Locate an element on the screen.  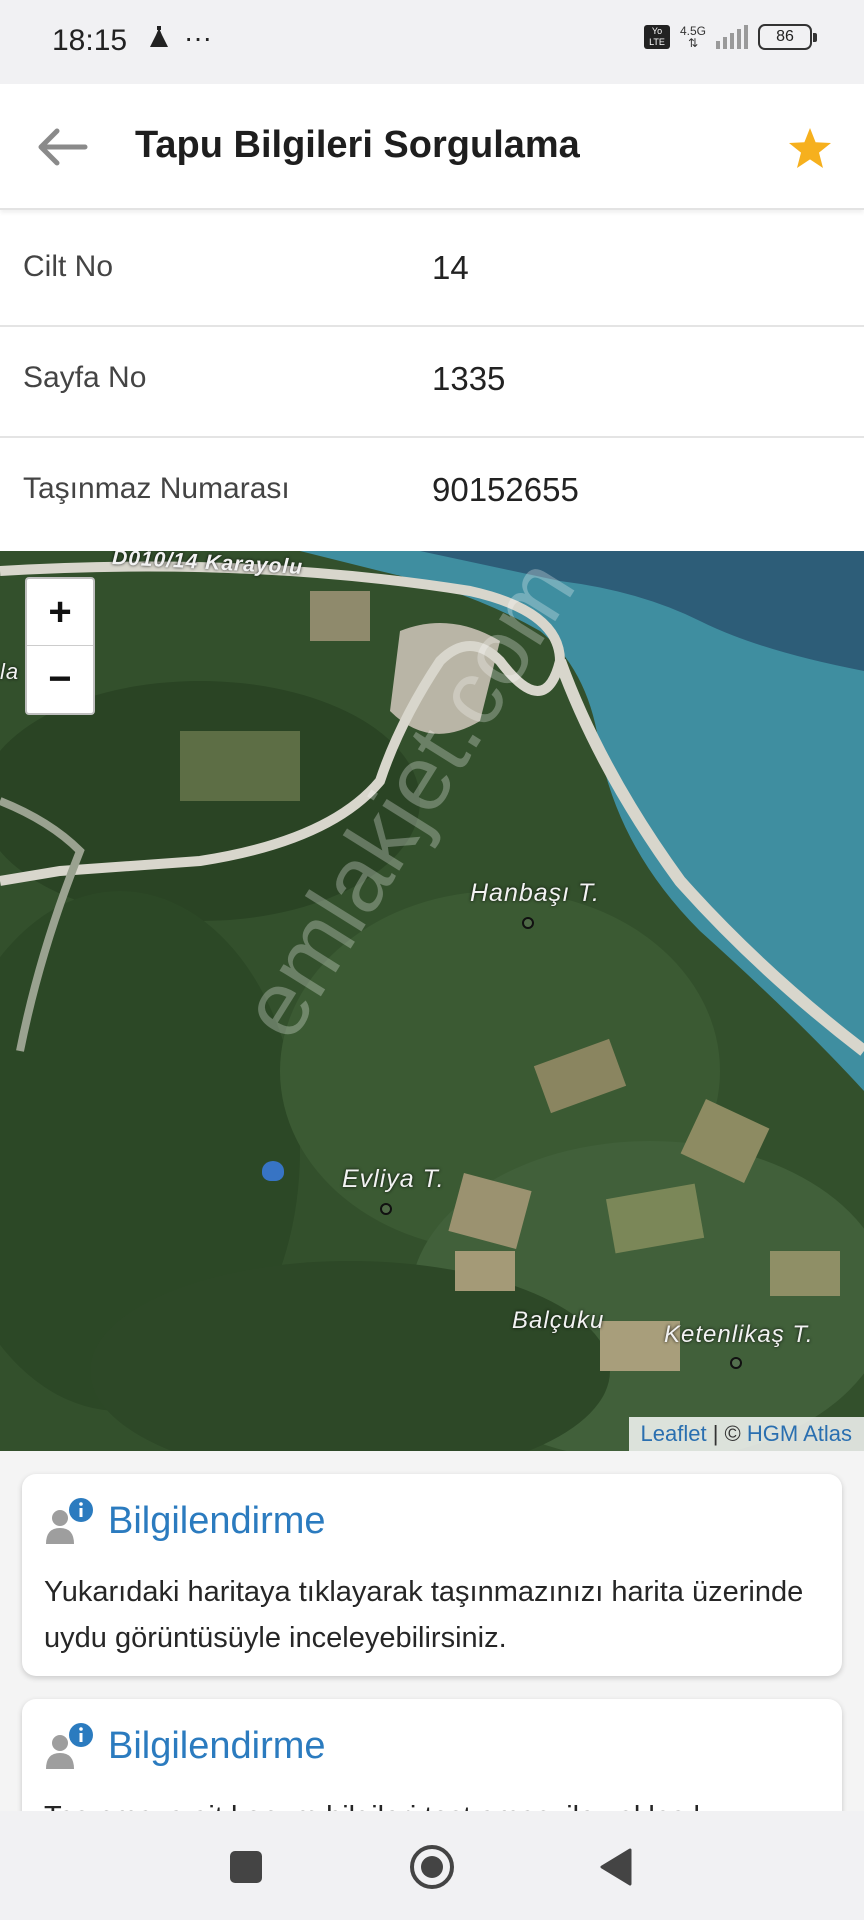
status-right-icons: Yo LTE 4.5G ⇅ 86 is located at coordinates (730, 37).